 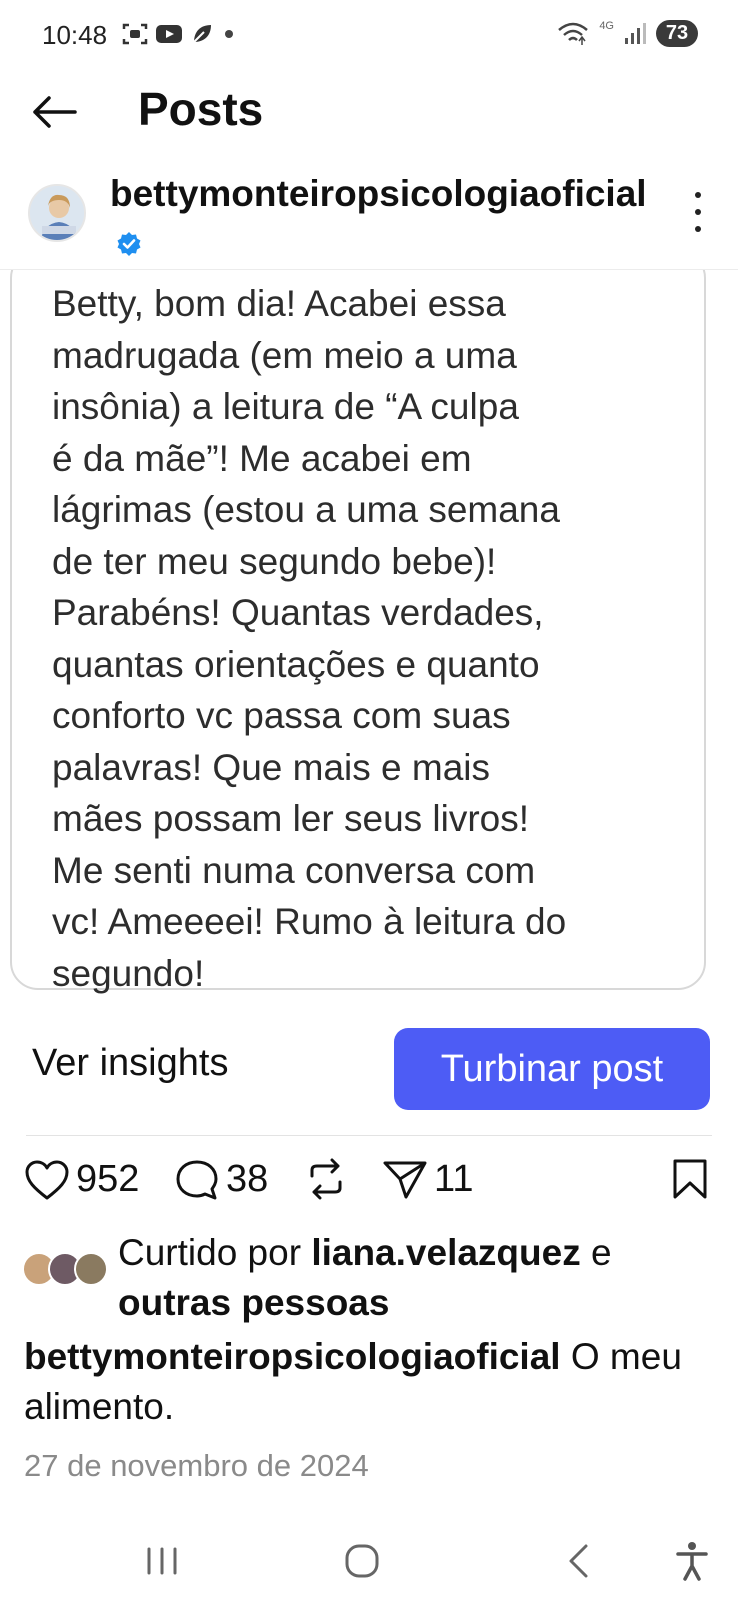 I want to click on youtube-icon, so click(x=169, y=34).